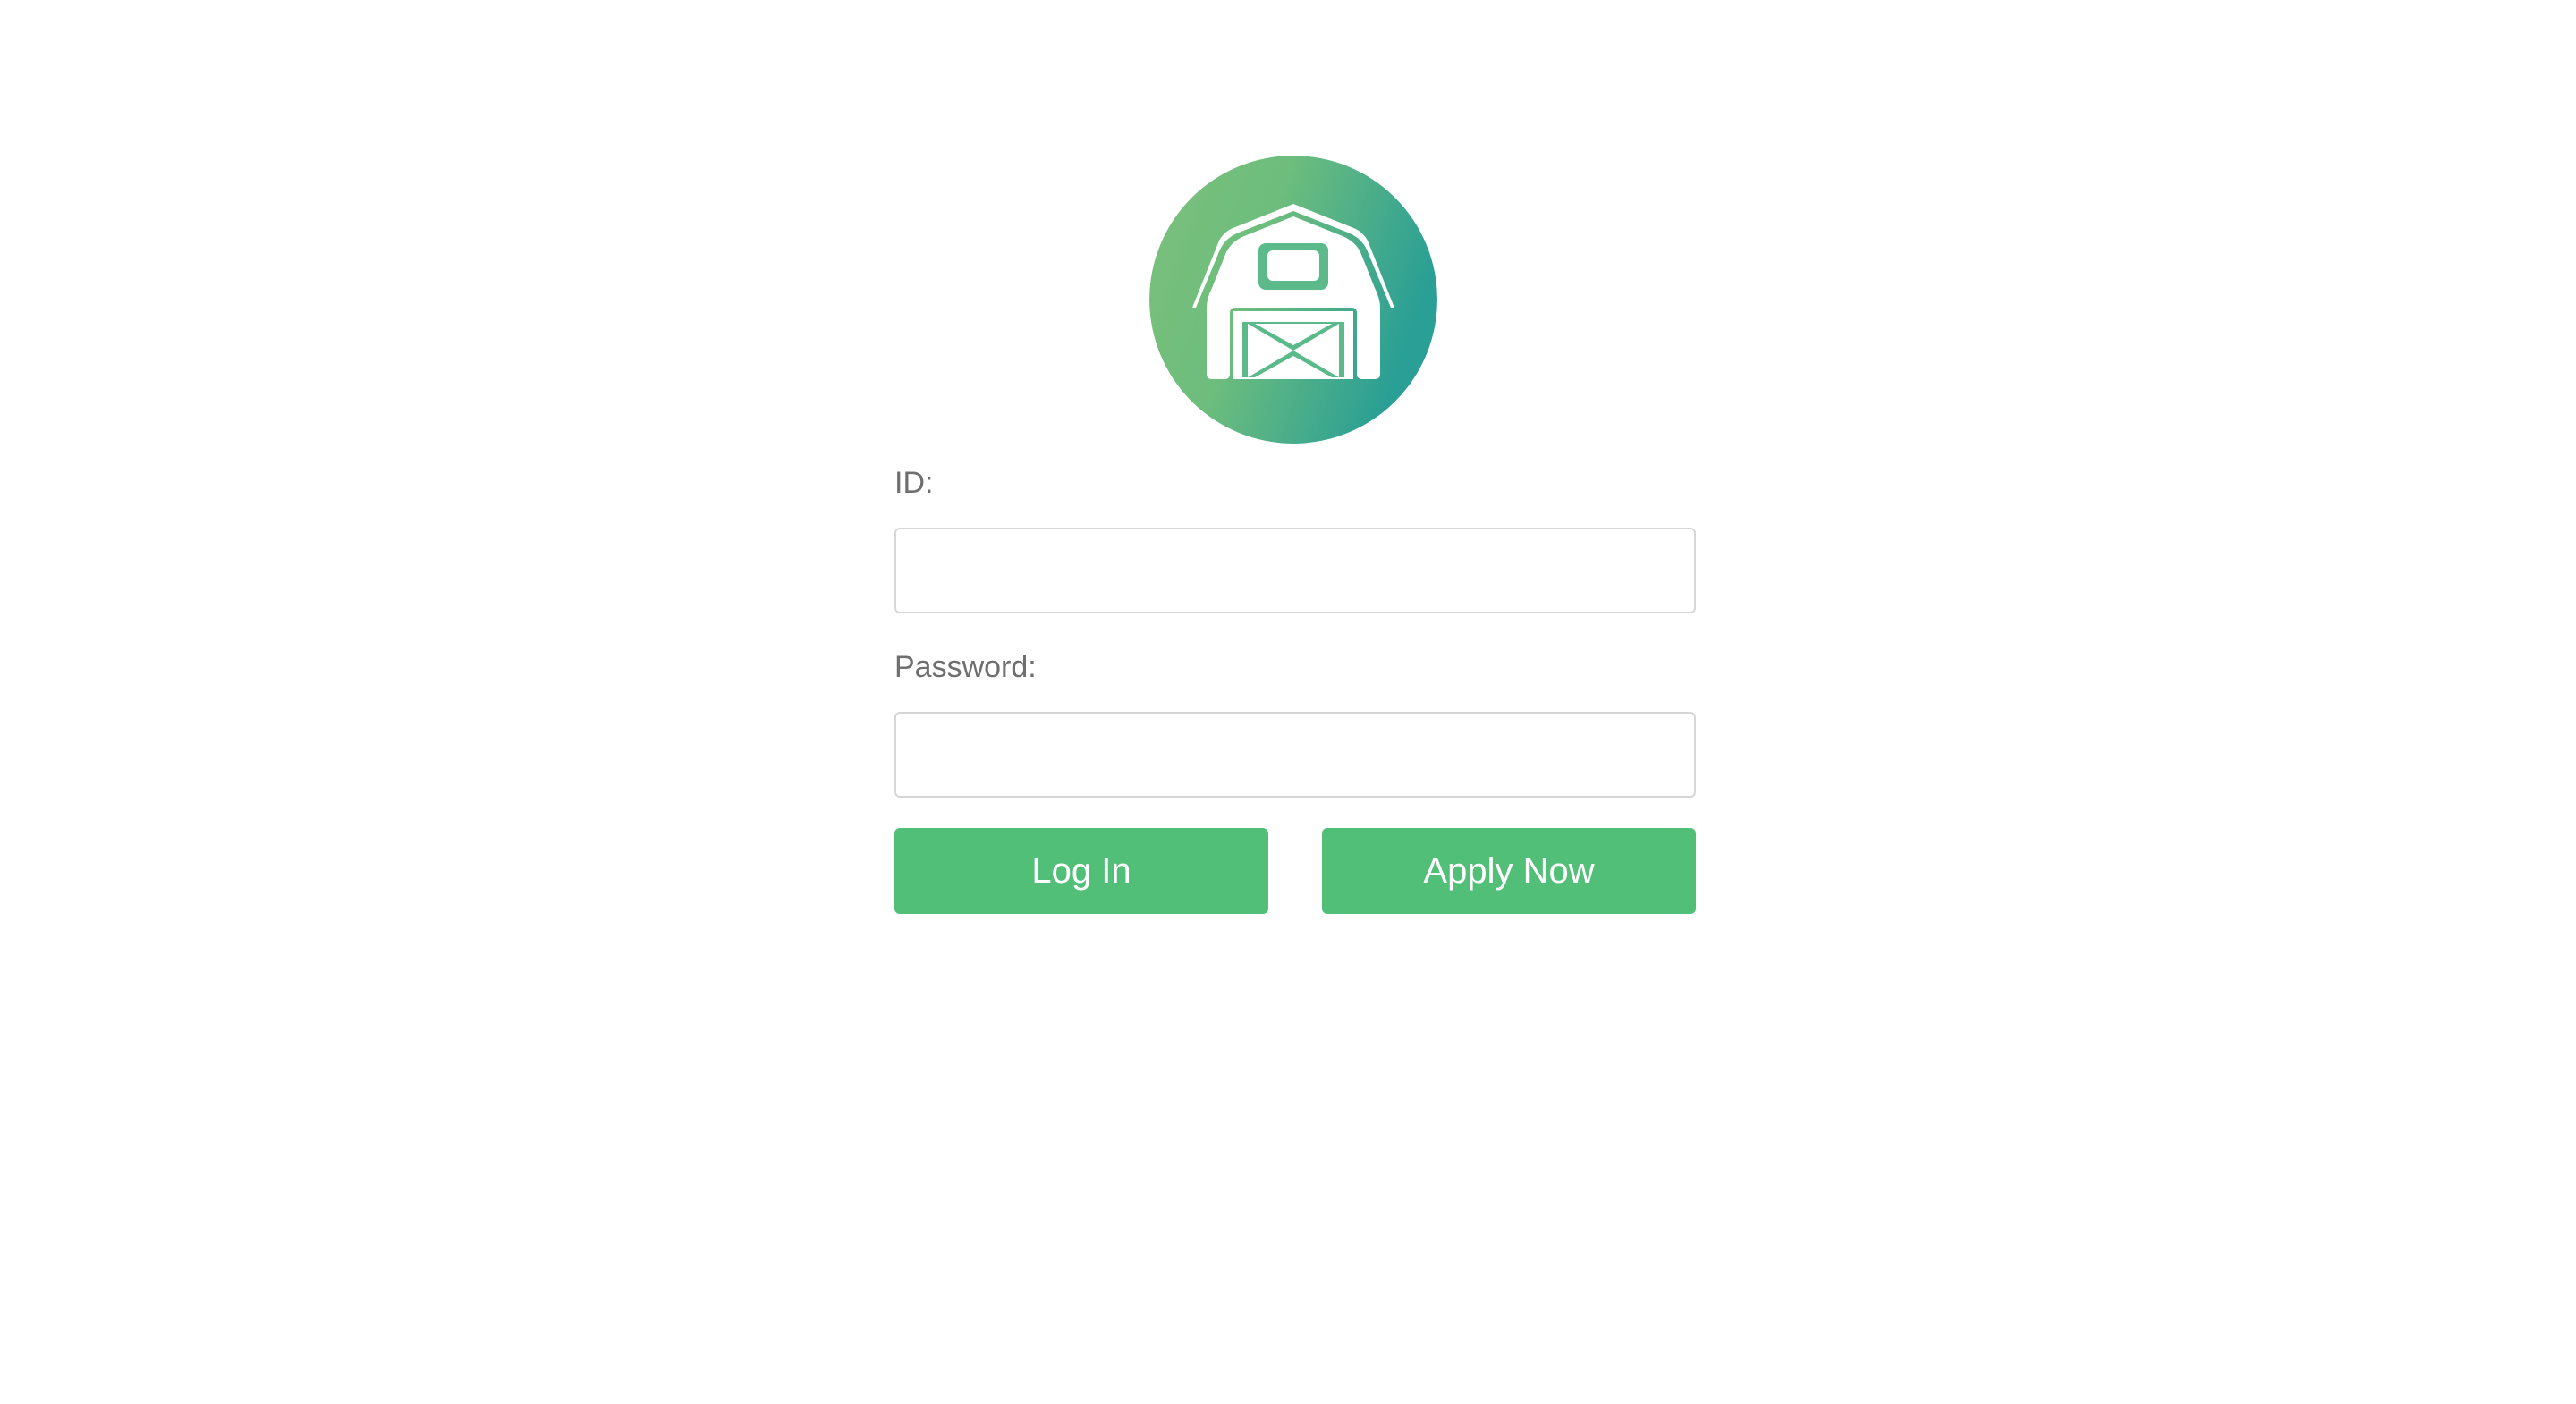  Describe the element at coordinates (914, 483) in the screenshot. I see `id-label: ID:` at that location.